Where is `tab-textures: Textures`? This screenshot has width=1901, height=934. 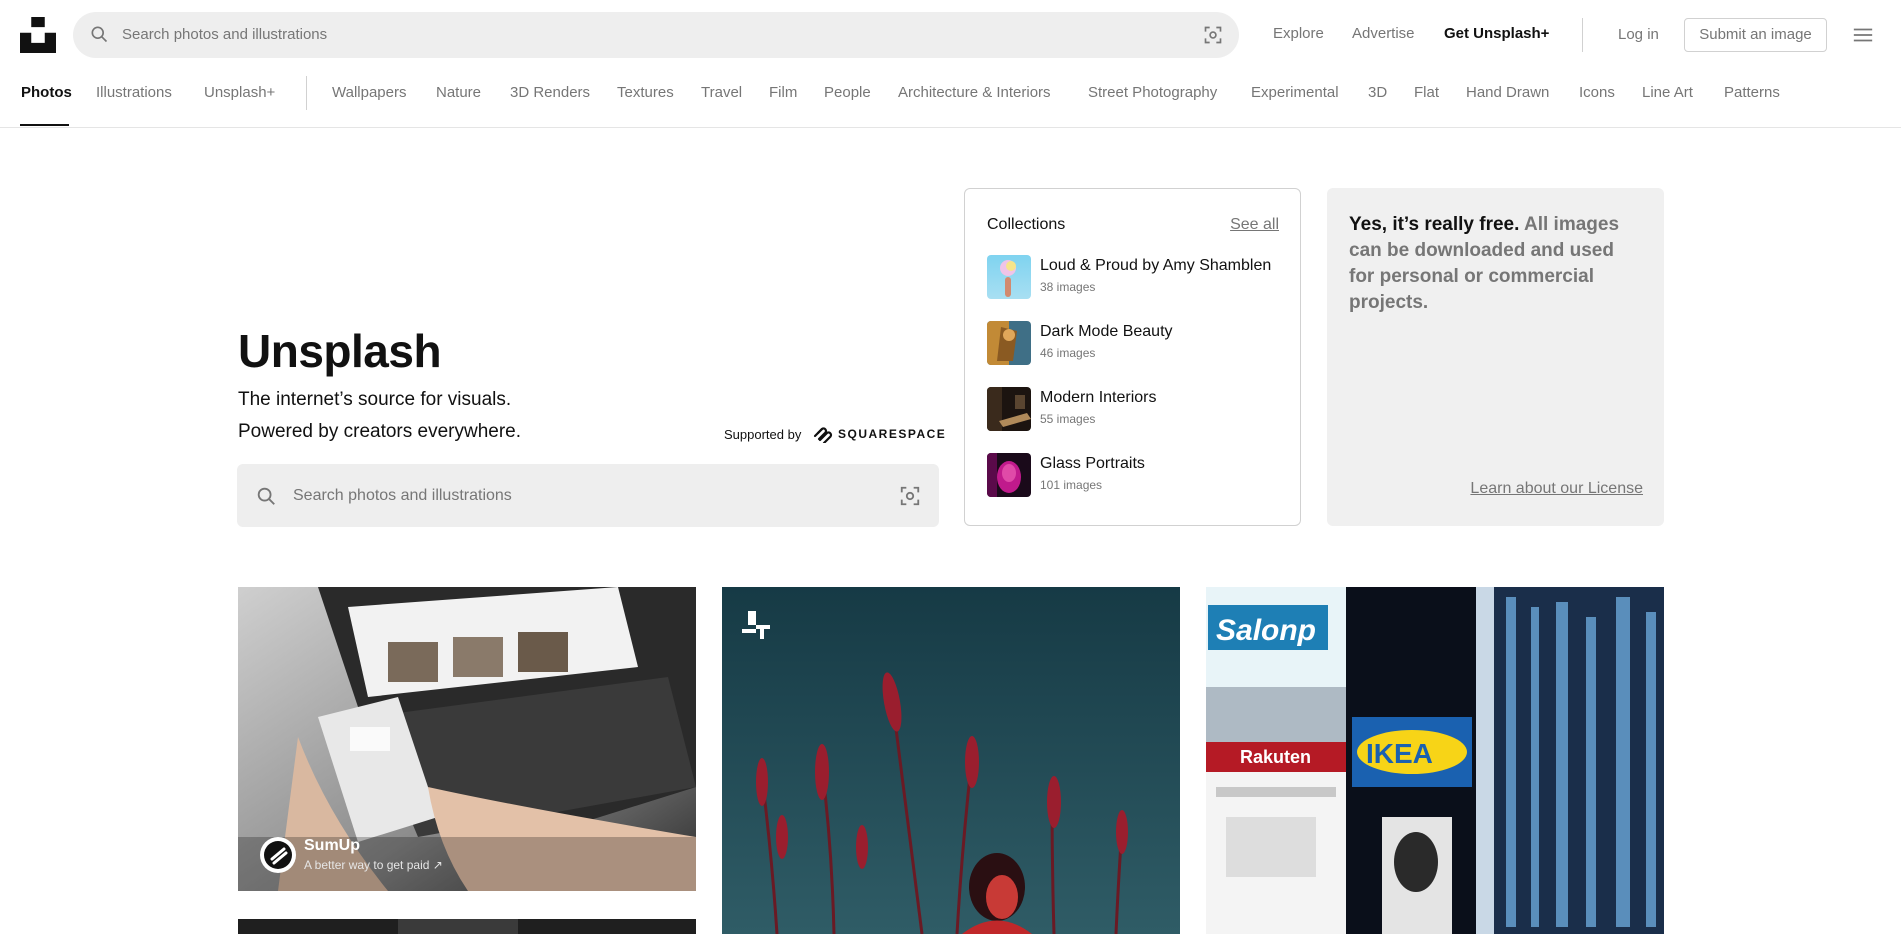 tab-textures: Textures is located at coordinates (645, 92).